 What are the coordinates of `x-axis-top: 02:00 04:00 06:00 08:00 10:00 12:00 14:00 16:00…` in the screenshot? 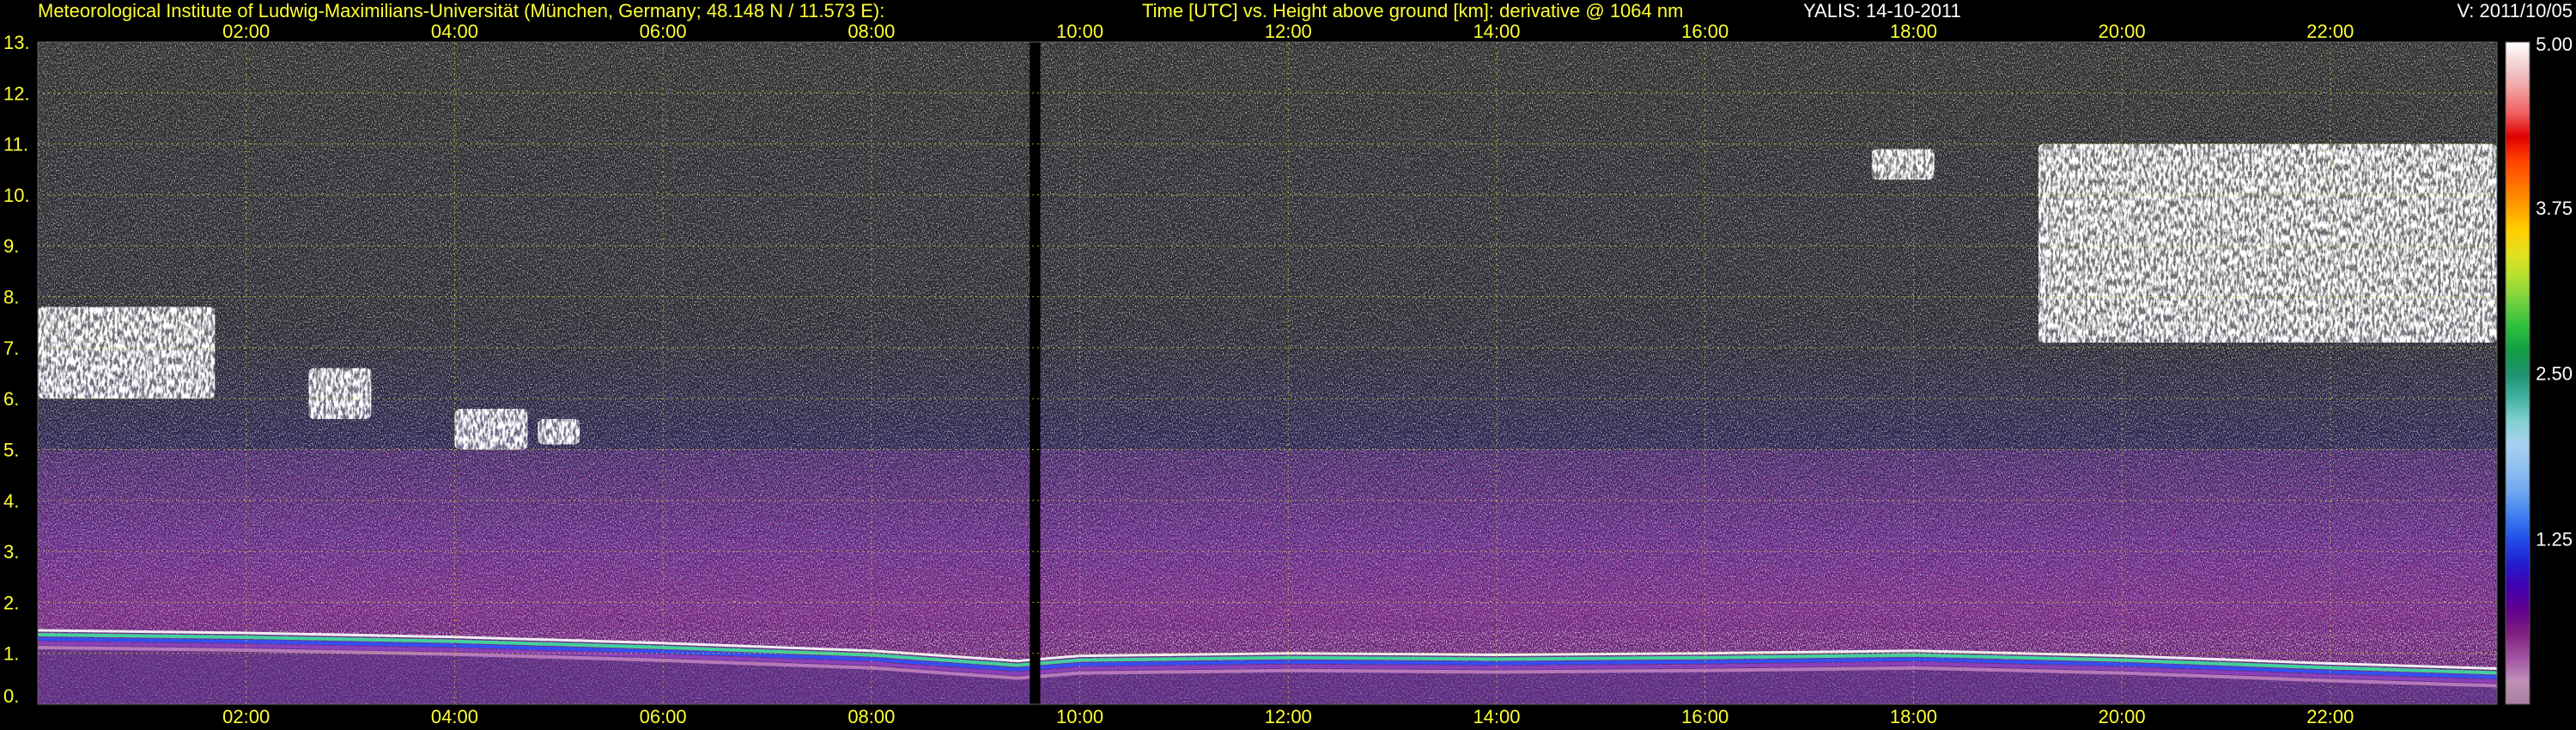 It's located at (1288, 31).